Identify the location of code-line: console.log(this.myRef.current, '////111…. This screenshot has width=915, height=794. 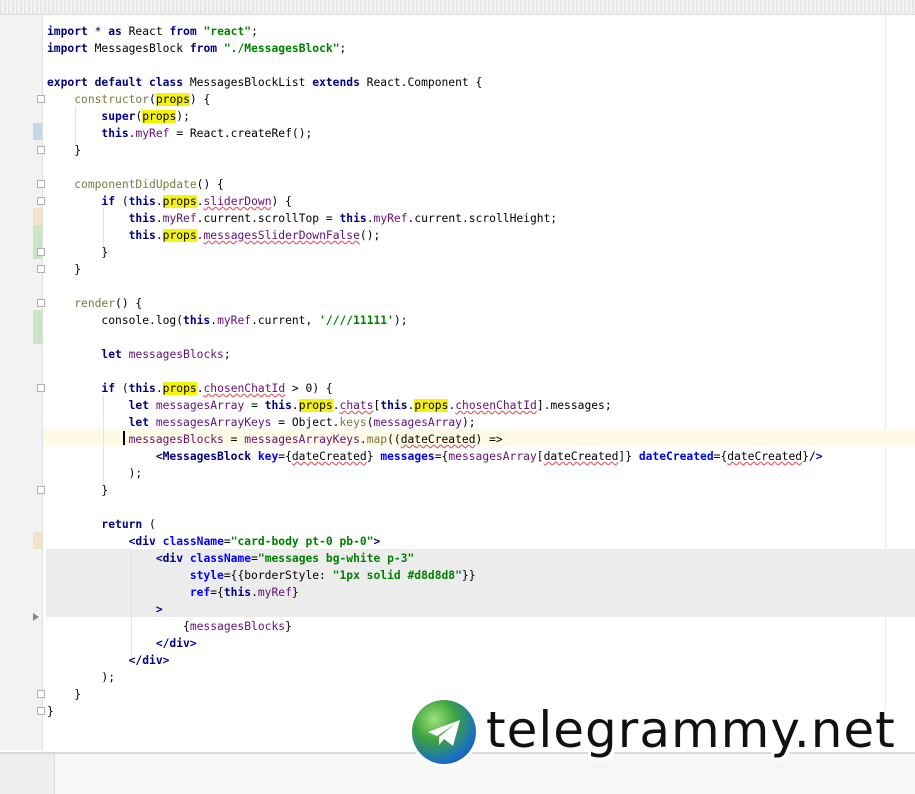
(227, 320).